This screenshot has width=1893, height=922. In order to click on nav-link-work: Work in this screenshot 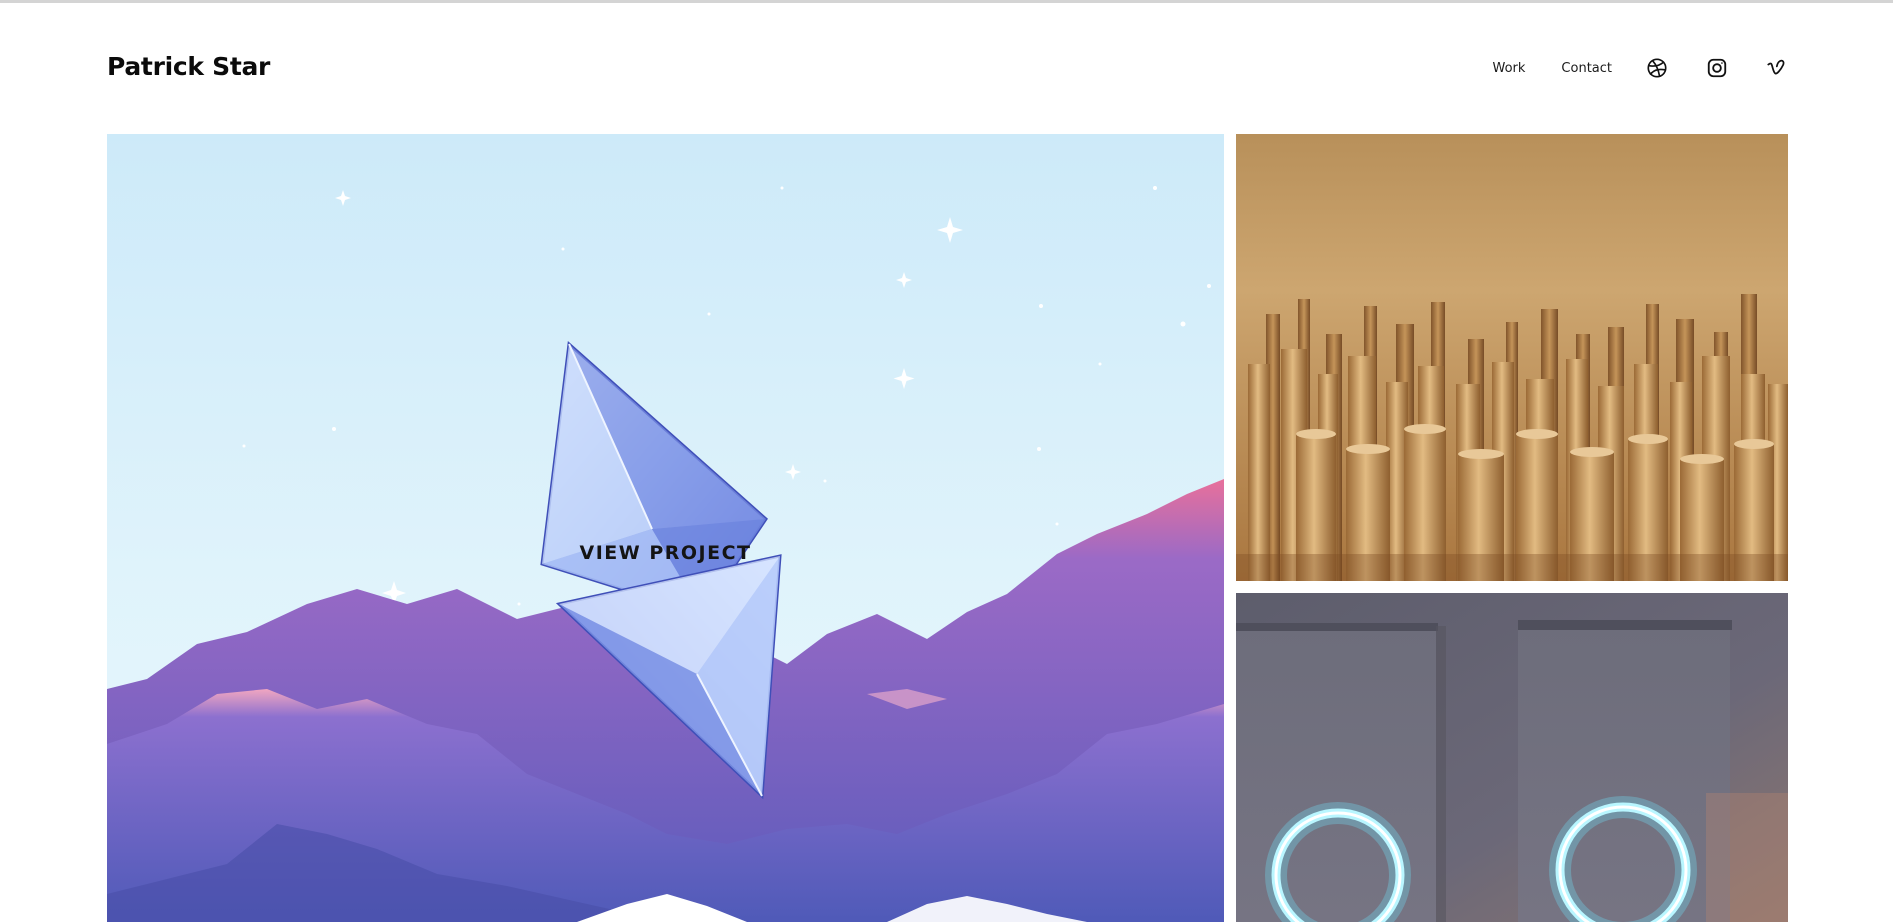, I will do `click(1509, 68)`.